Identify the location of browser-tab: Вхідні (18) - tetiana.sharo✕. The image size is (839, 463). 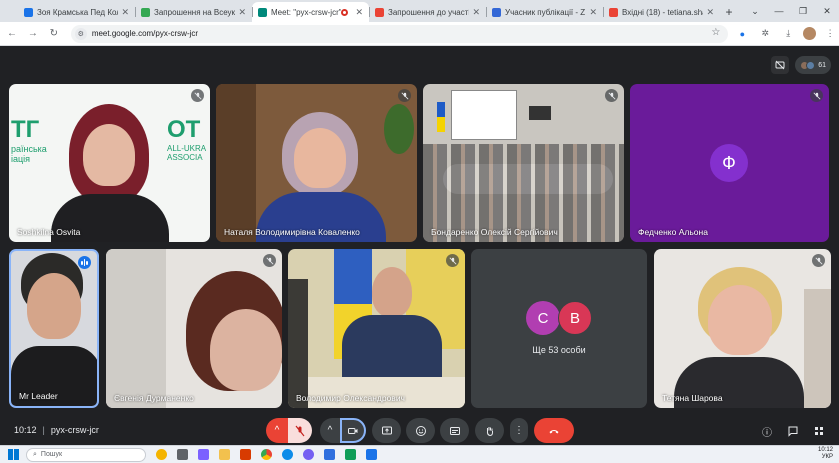
(661, 12).